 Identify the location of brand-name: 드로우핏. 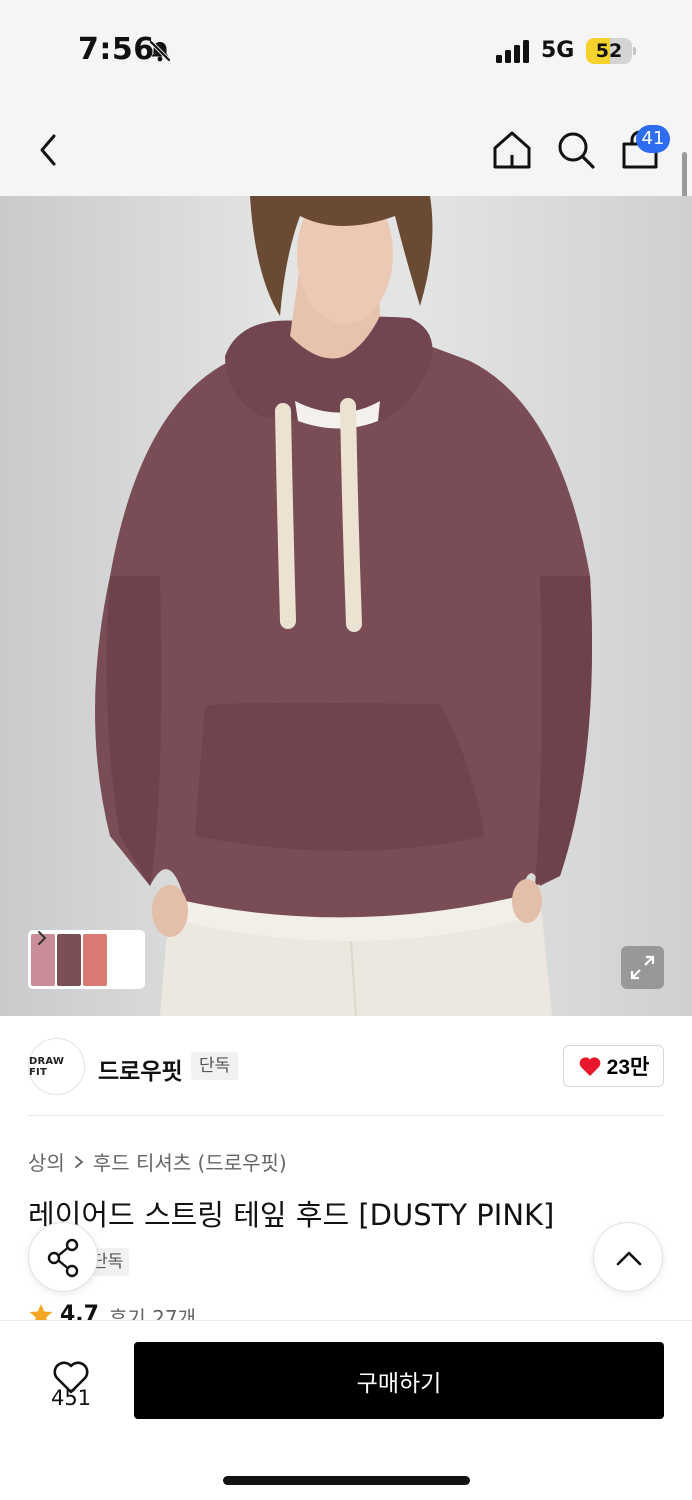
(140, 1069).